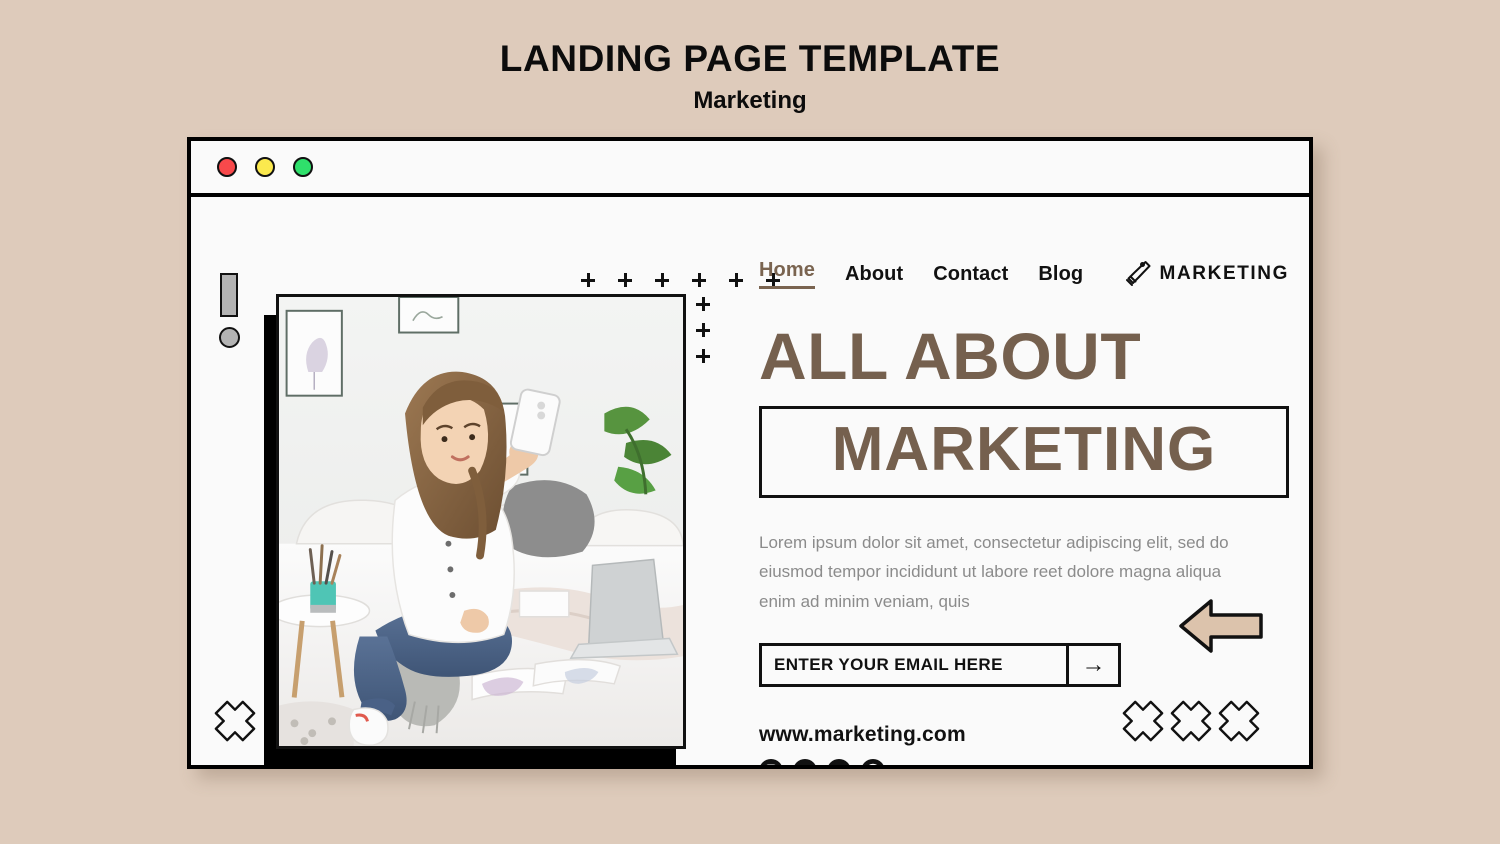 This screenshot has width=1500, height=844. I want to click on page-subtitle: Marketing, so click(750, 100).